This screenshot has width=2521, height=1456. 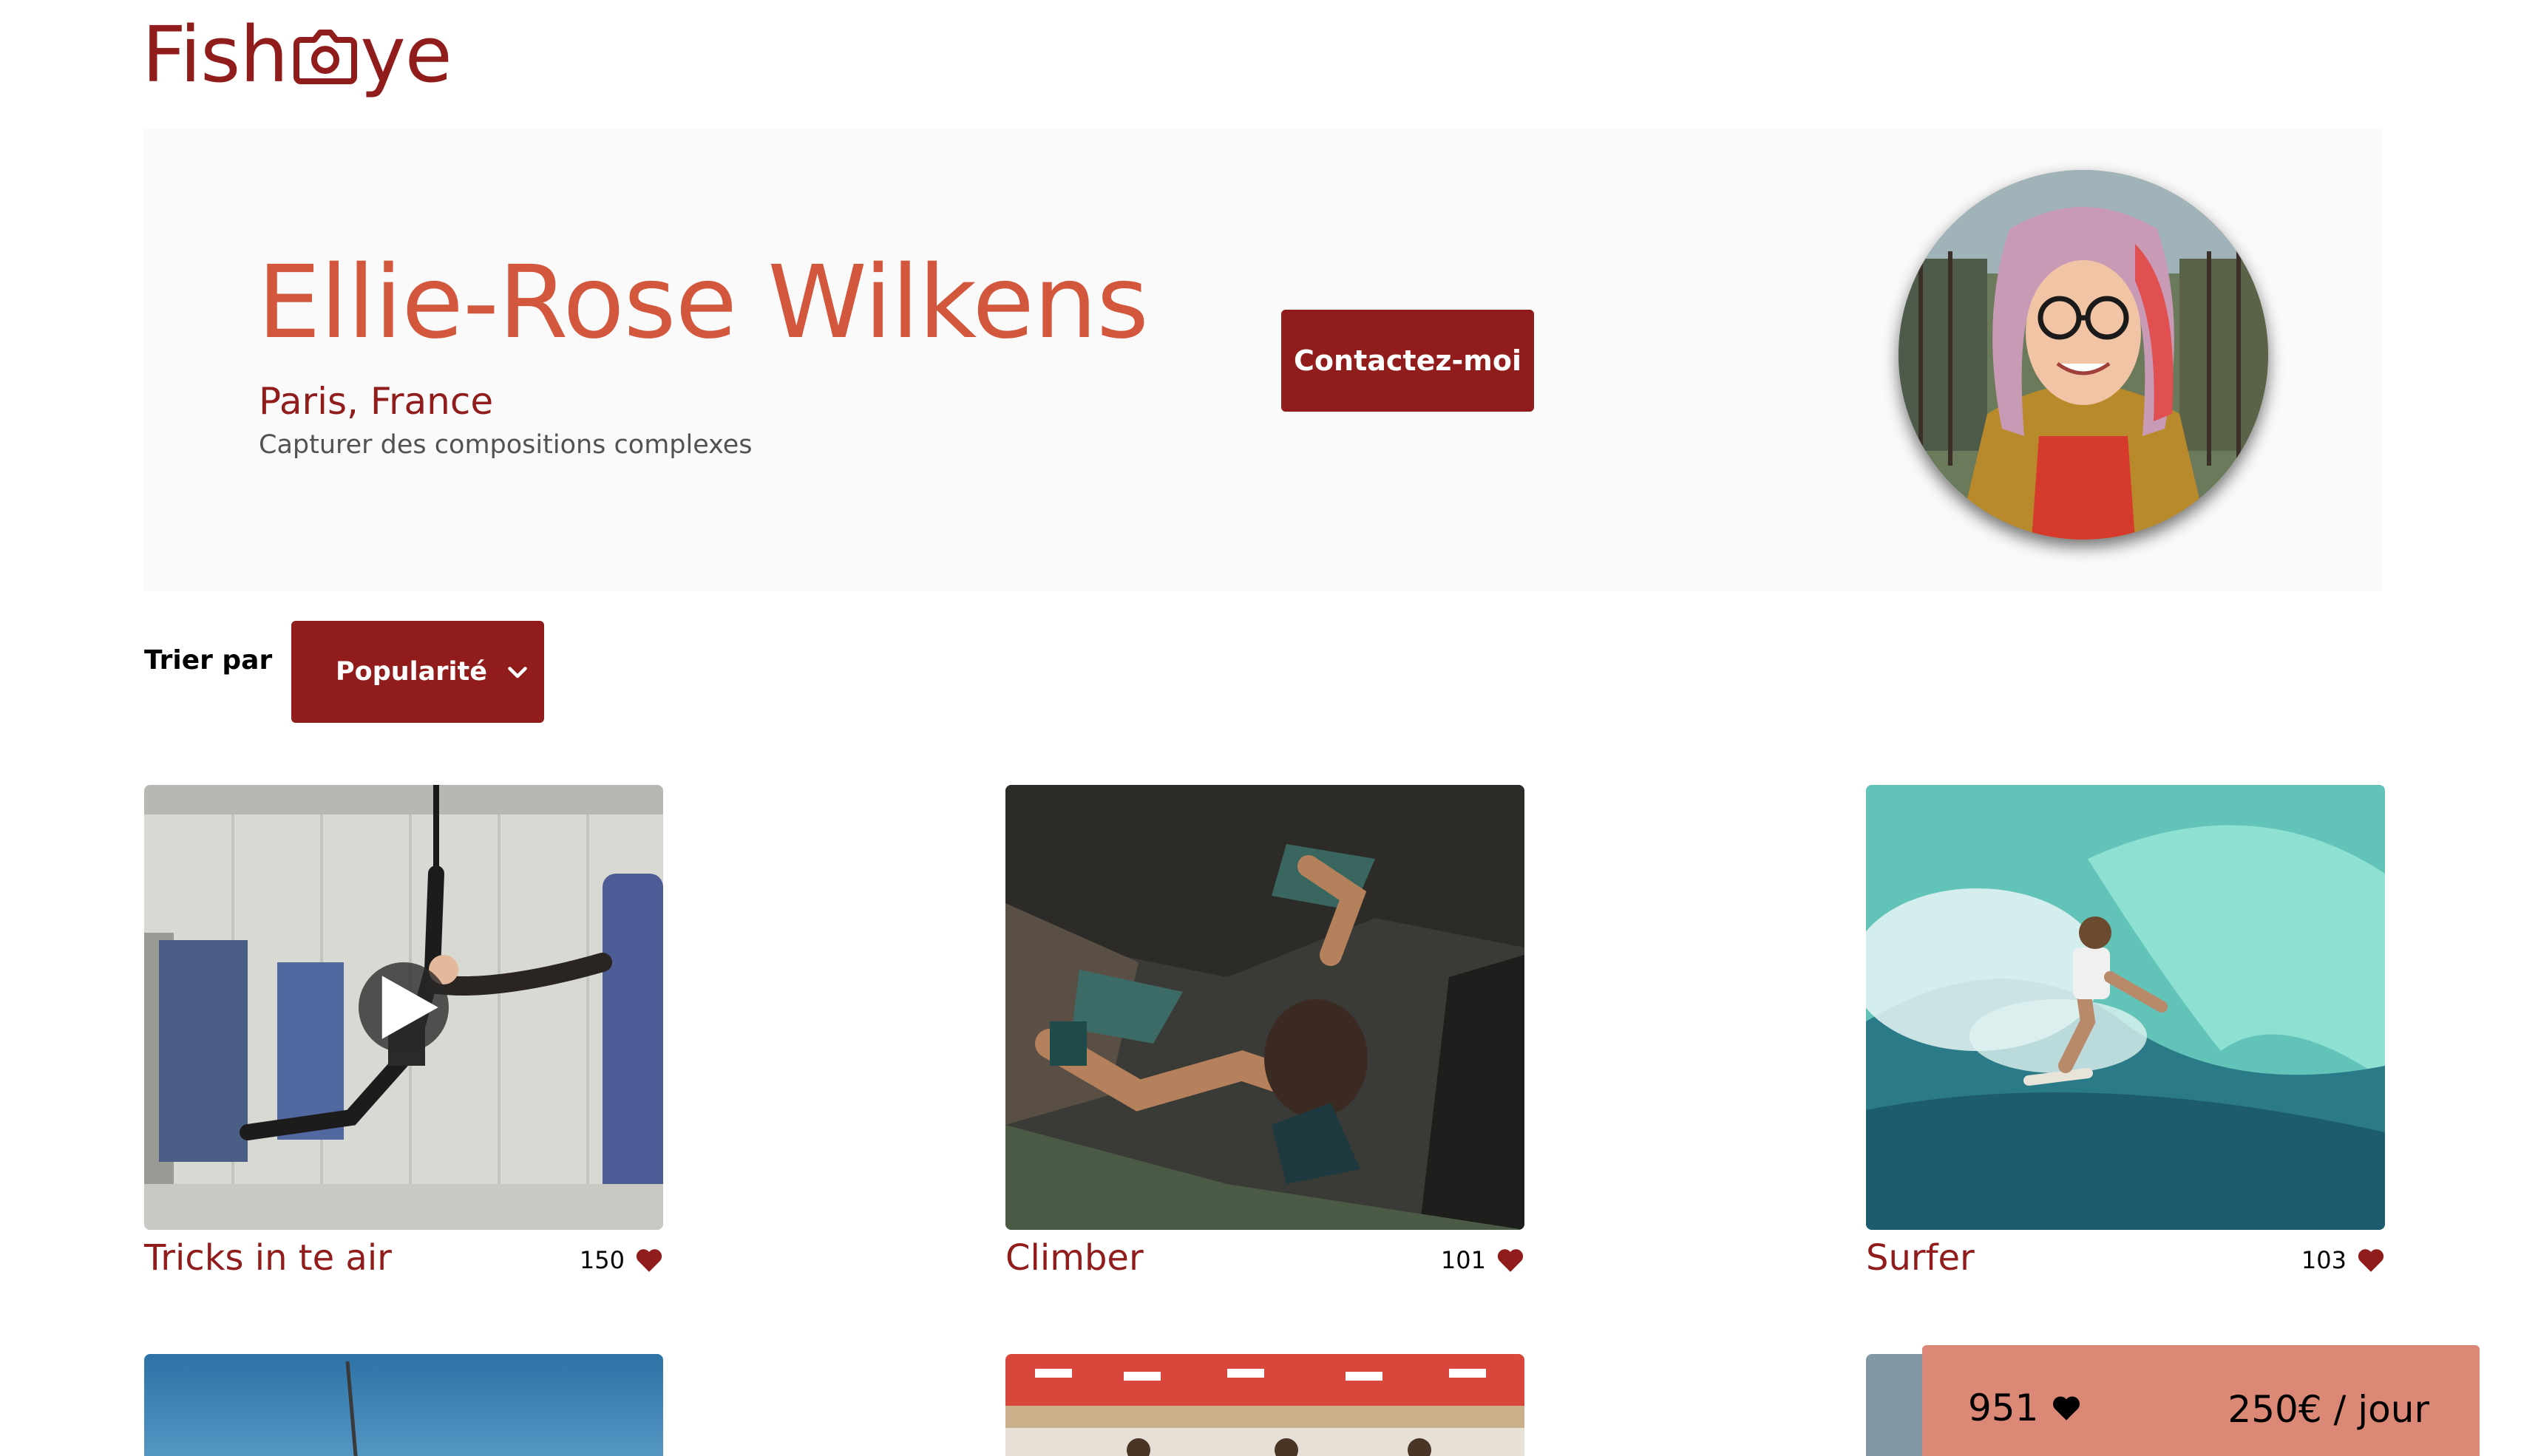 I want to click on sort-label: Trier par, so click(x=208, y=660).